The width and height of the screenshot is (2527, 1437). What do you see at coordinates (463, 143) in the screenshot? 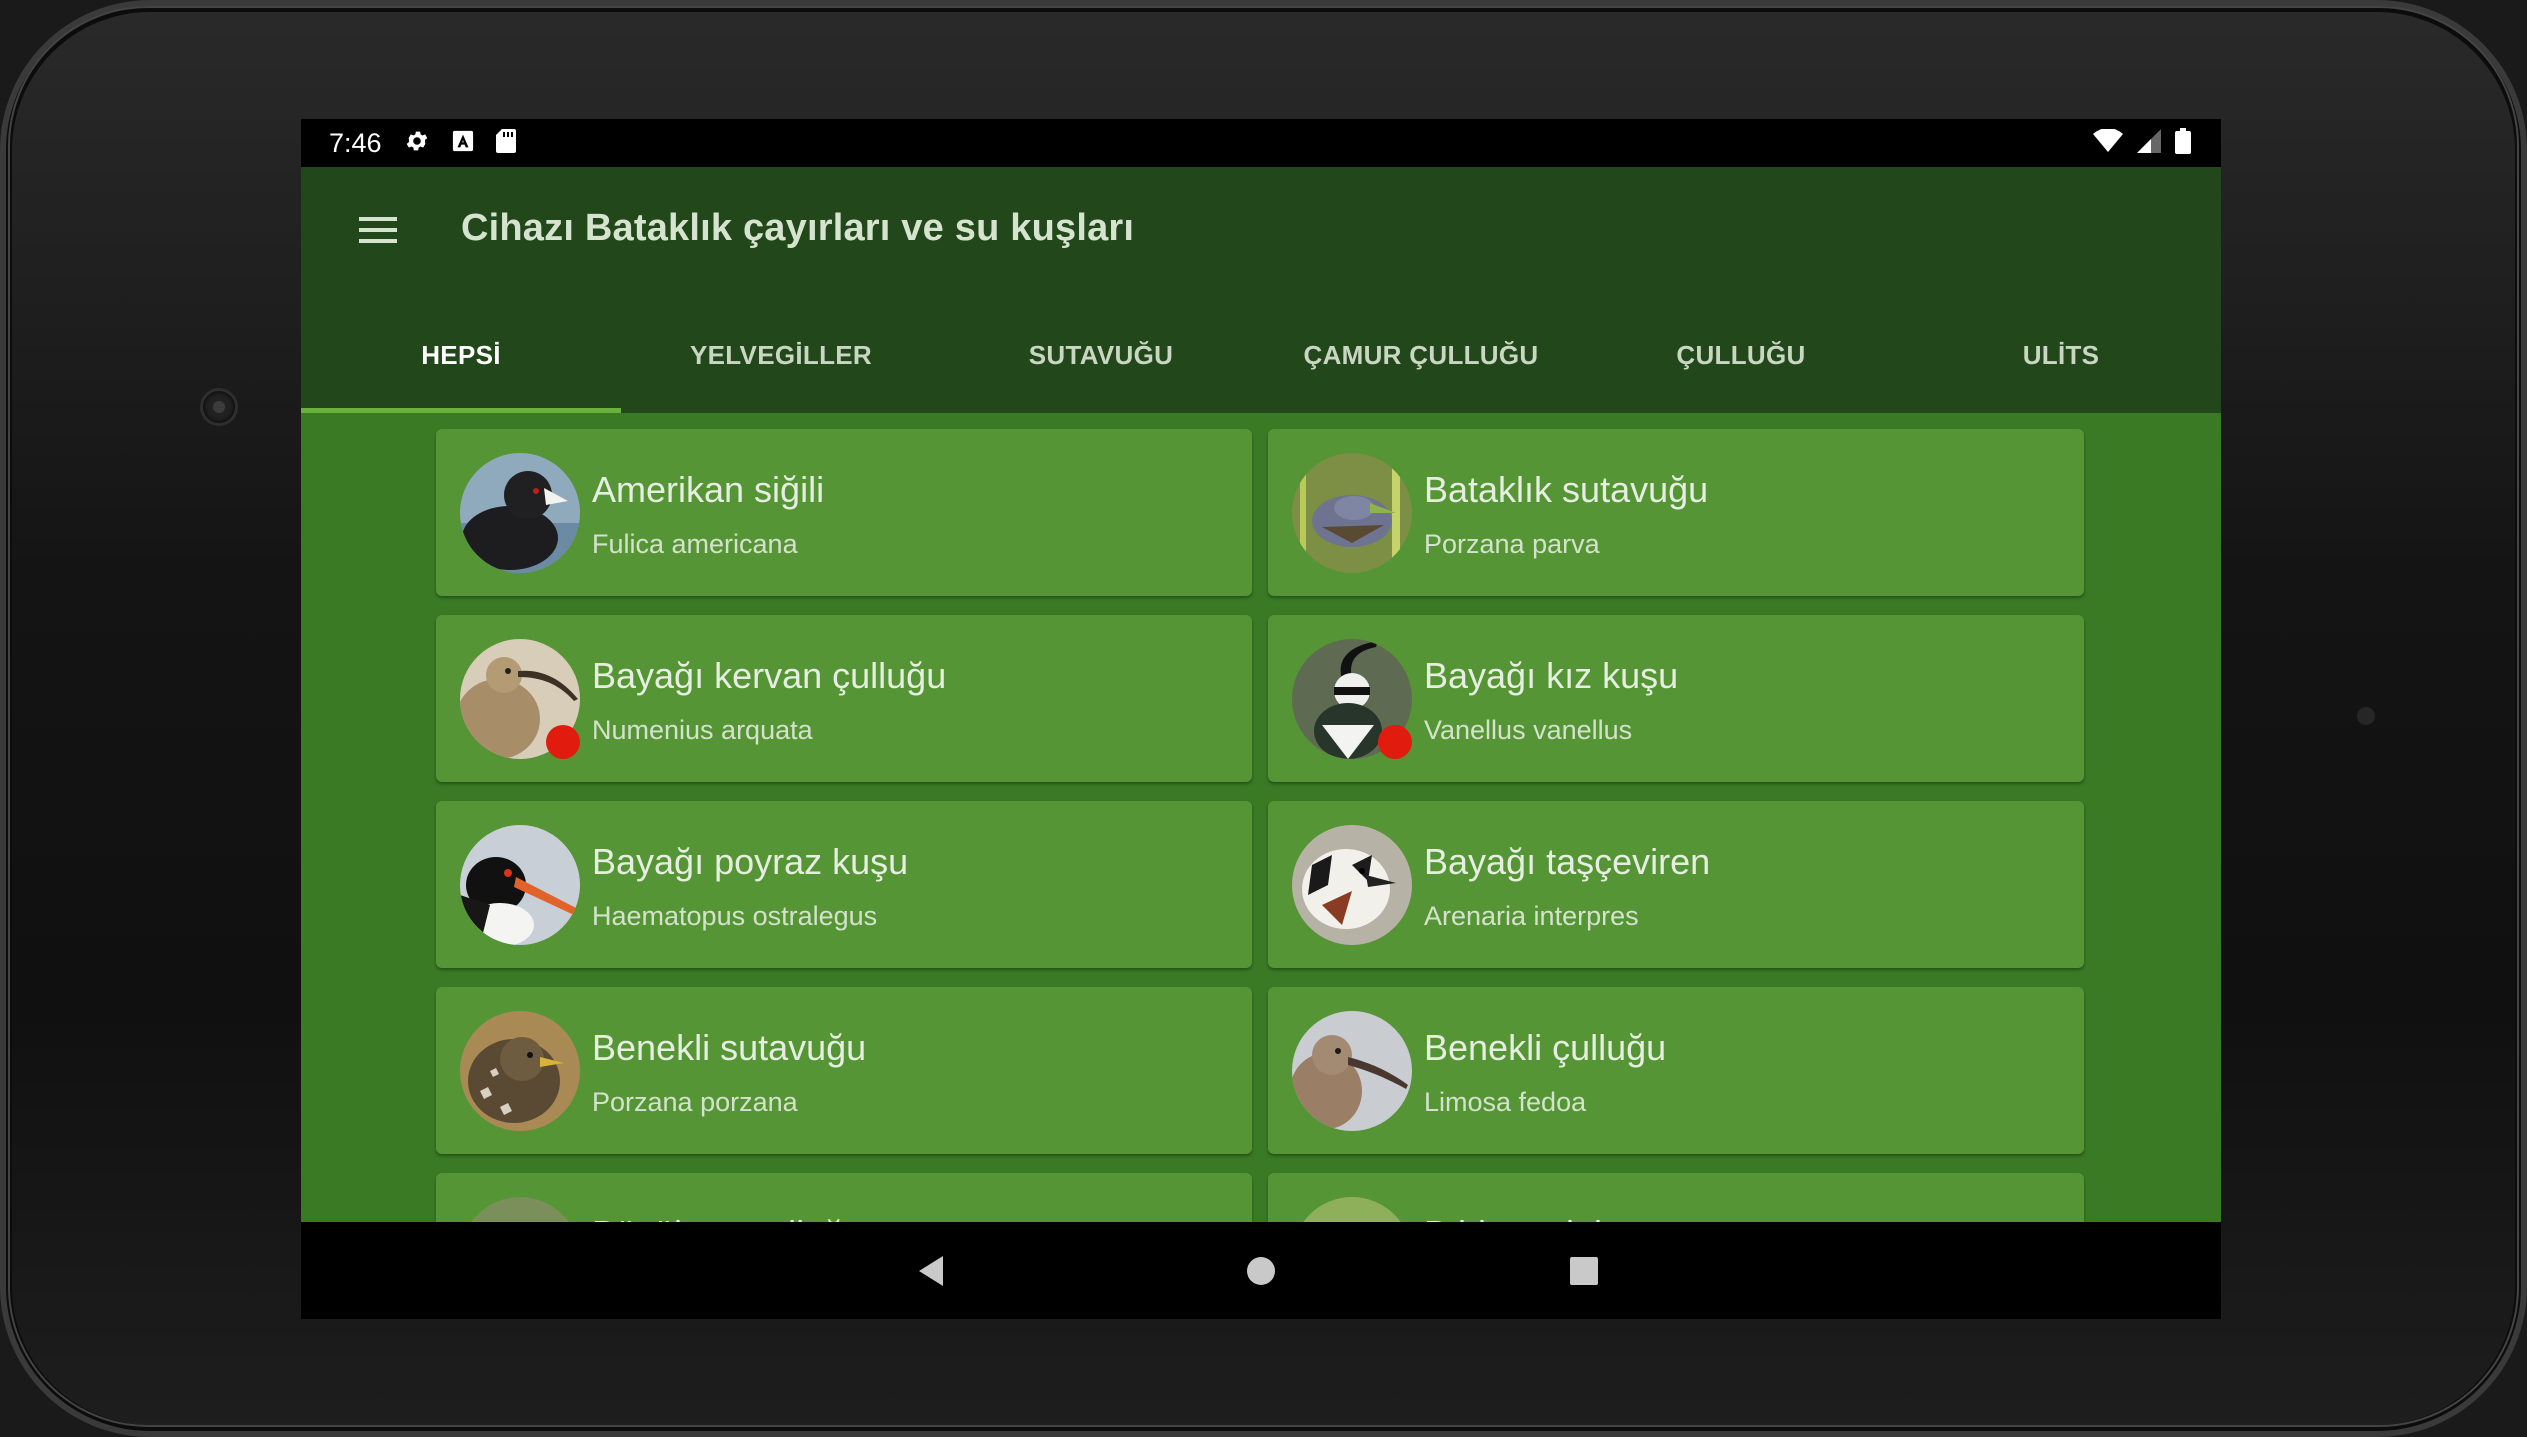
I see `a-box-icon` at bounding box center [463, 143].